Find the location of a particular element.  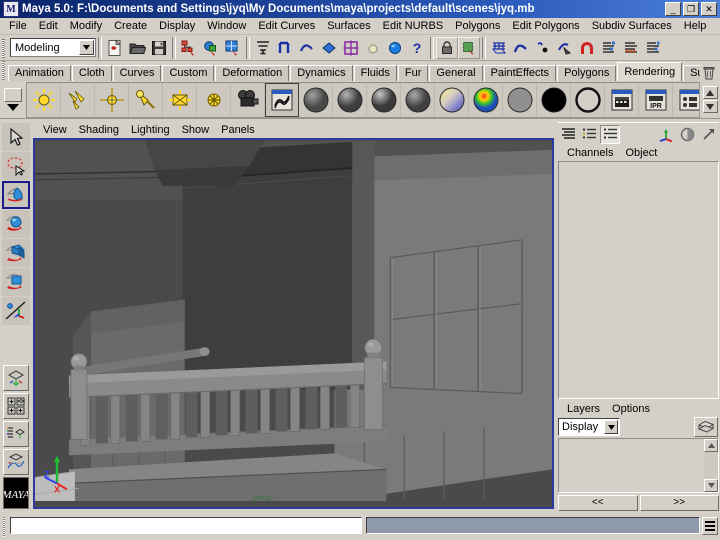

grid-icon is located at coordinates (499, 47).